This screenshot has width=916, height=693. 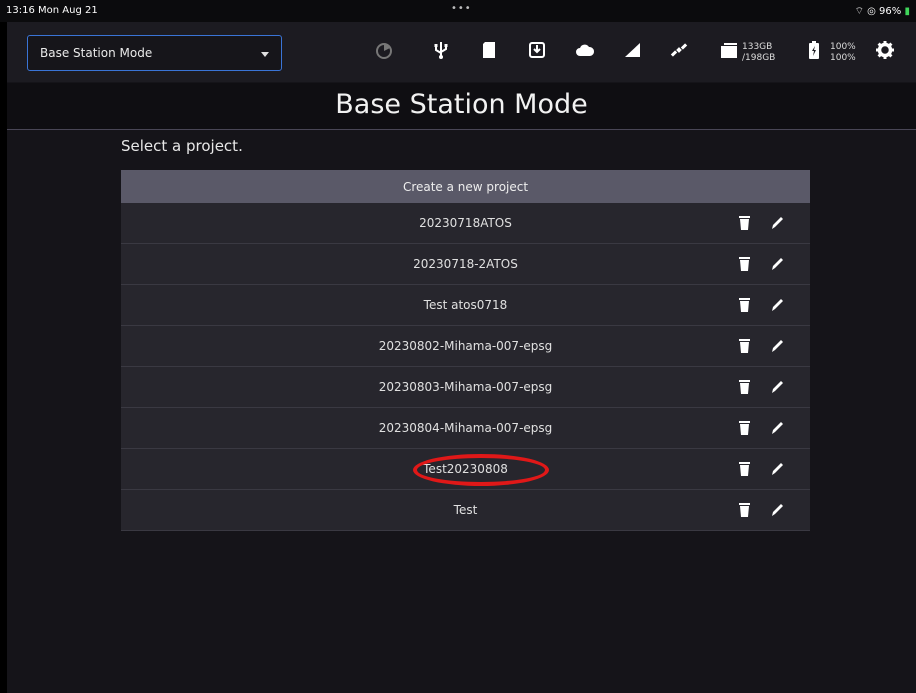 I want to click on battery-icon: ▮, so click(x=907, y=11).